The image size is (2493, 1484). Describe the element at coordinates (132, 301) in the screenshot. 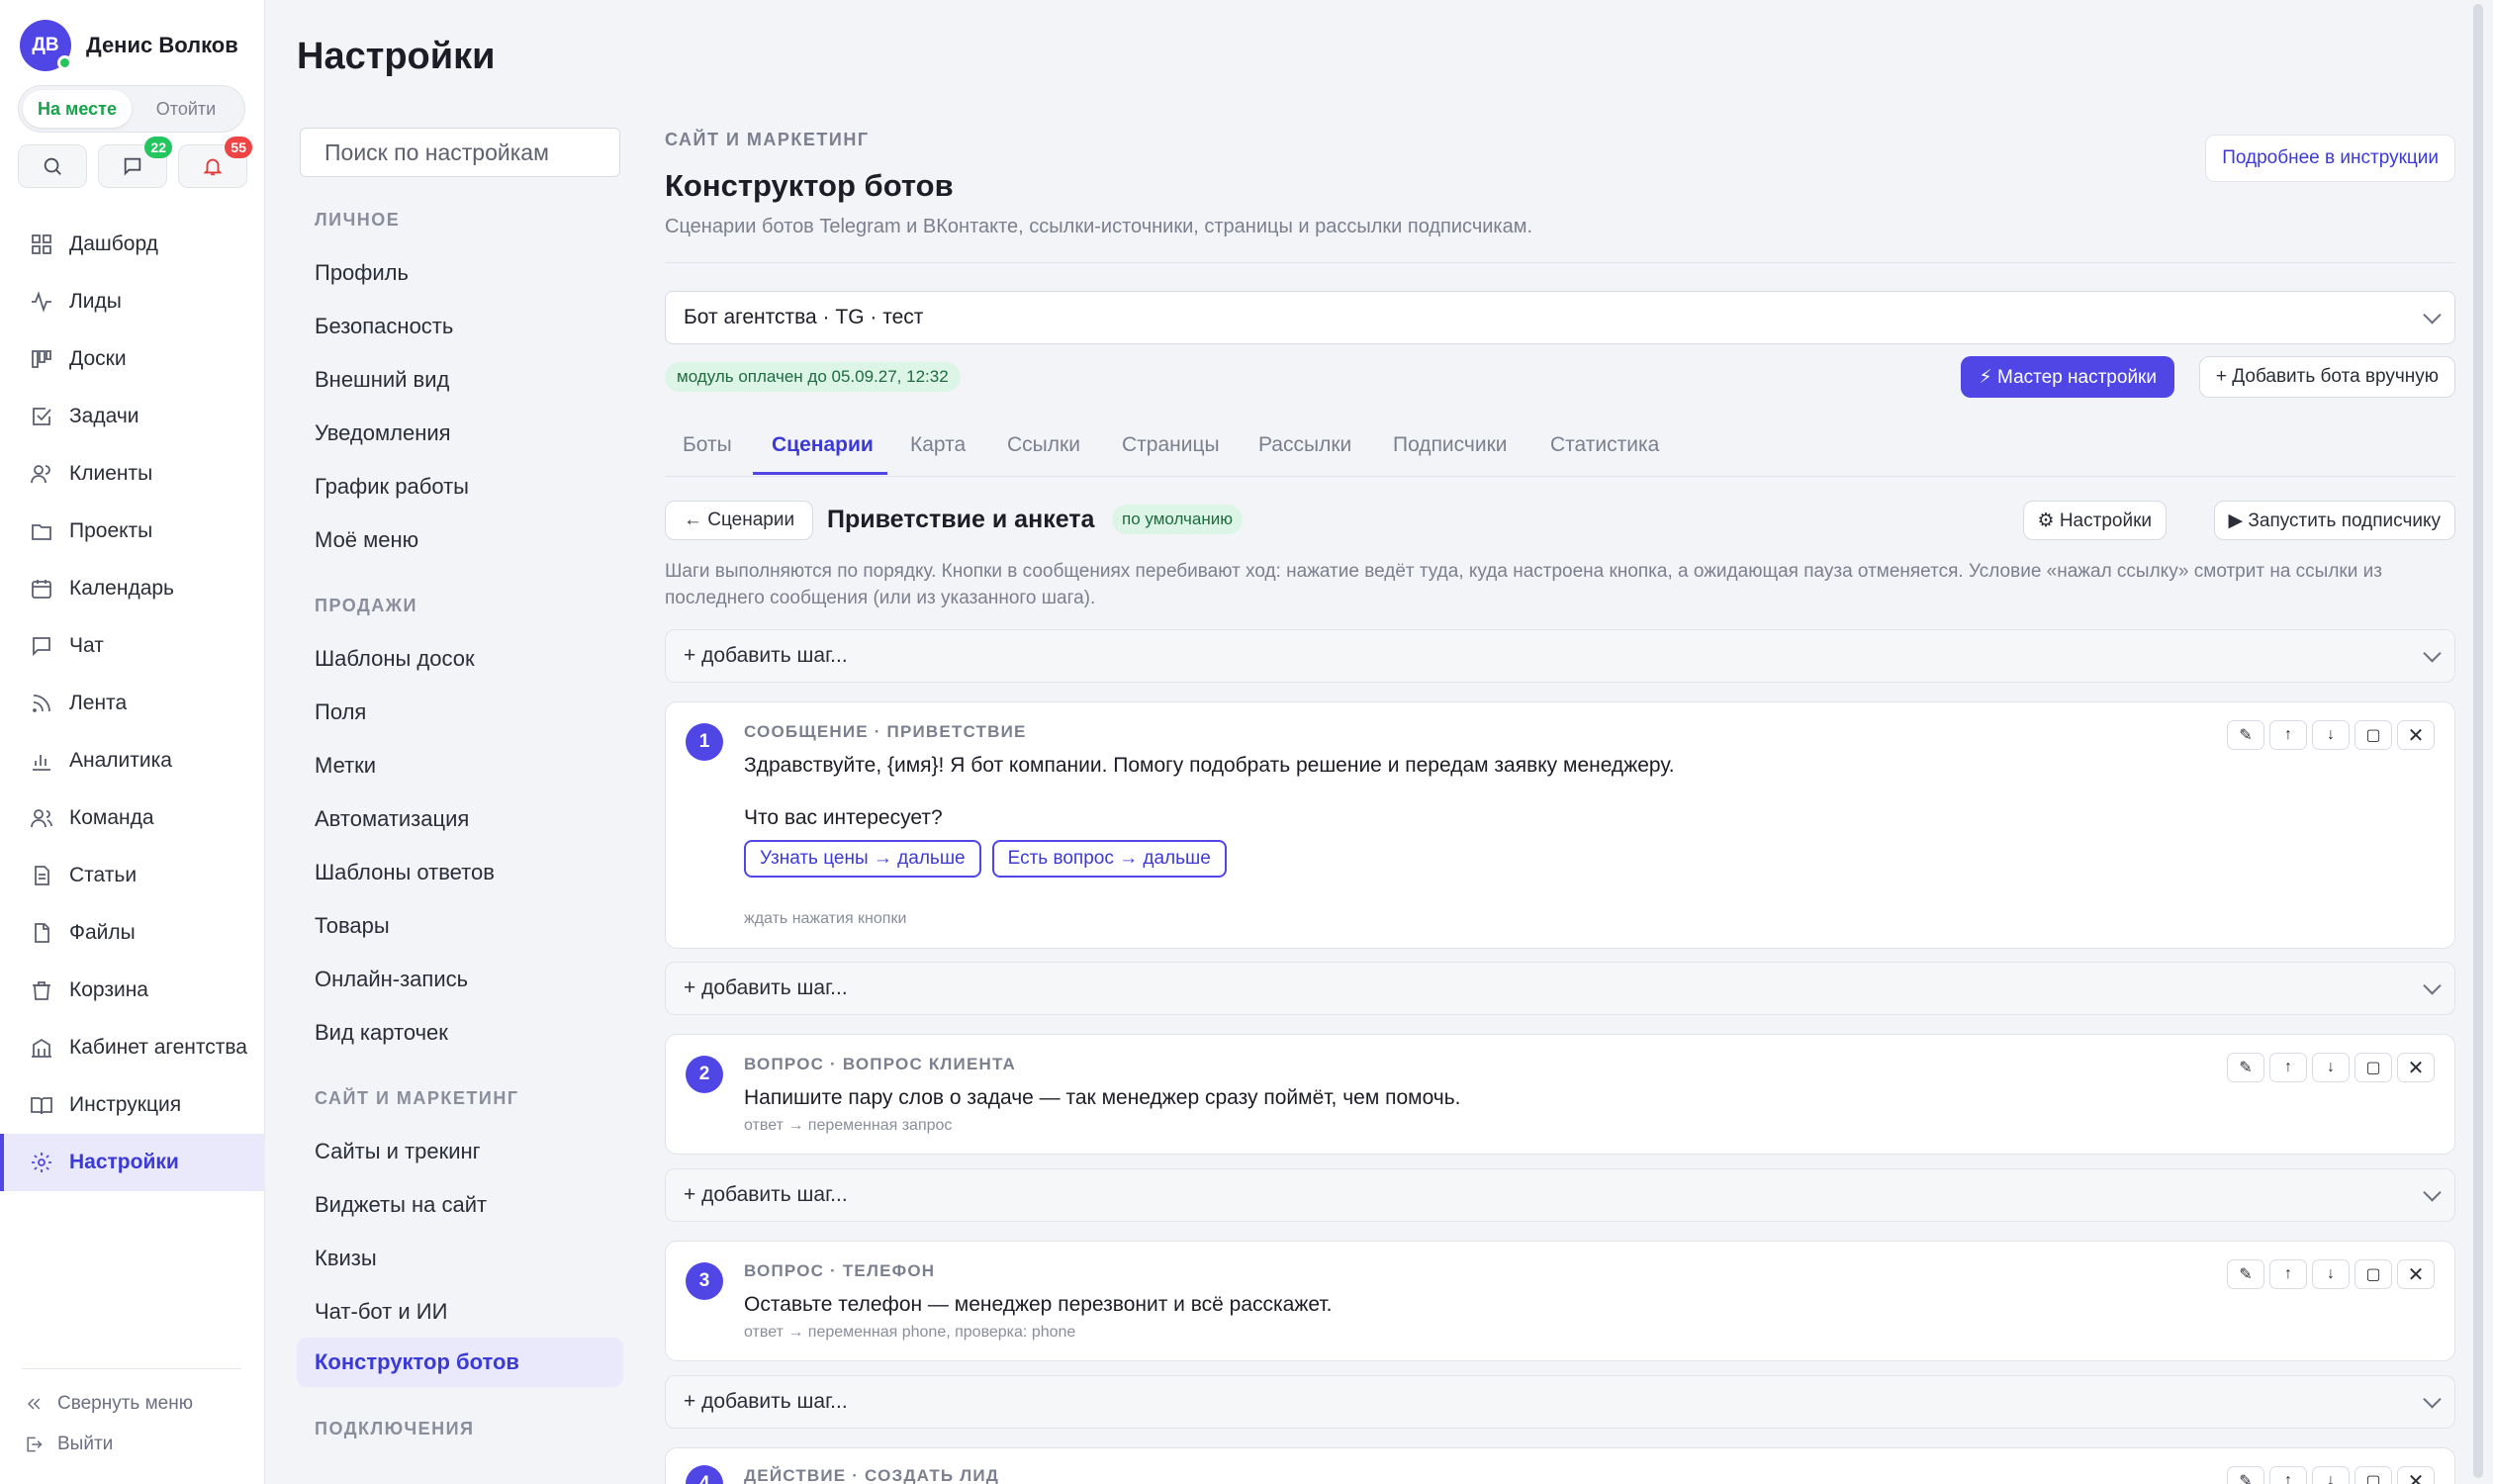

I see `sidebar-item-pulse: Лиды` at that location.